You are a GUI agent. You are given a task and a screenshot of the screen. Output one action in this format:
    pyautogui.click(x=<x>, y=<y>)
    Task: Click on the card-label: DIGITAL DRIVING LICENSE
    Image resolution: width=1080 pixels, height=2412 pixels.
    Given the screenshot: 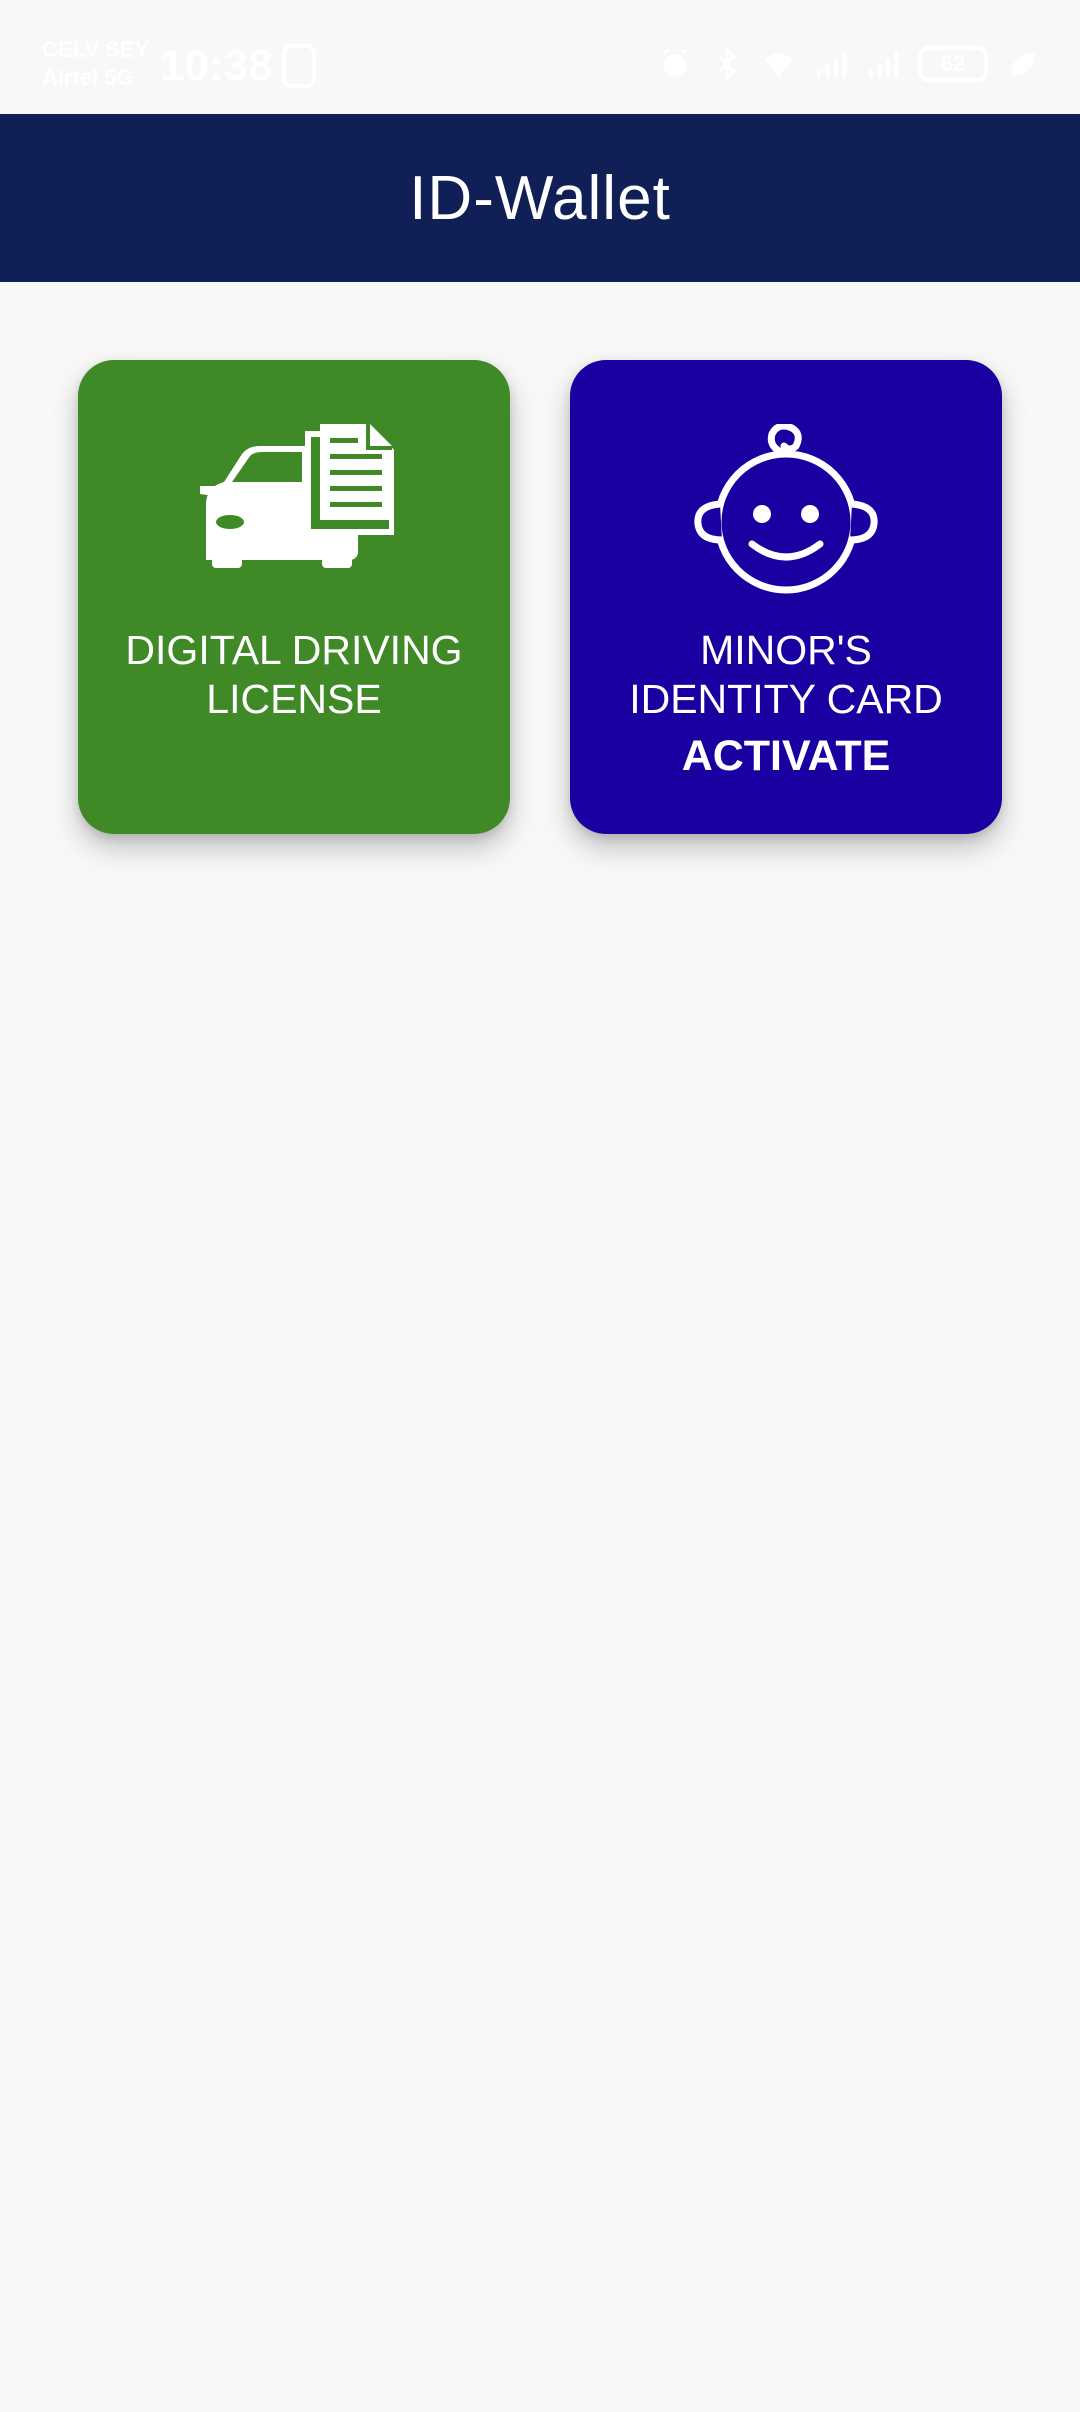 What is the action you would take?
    pyautogui.click(x=294, y=675)
    